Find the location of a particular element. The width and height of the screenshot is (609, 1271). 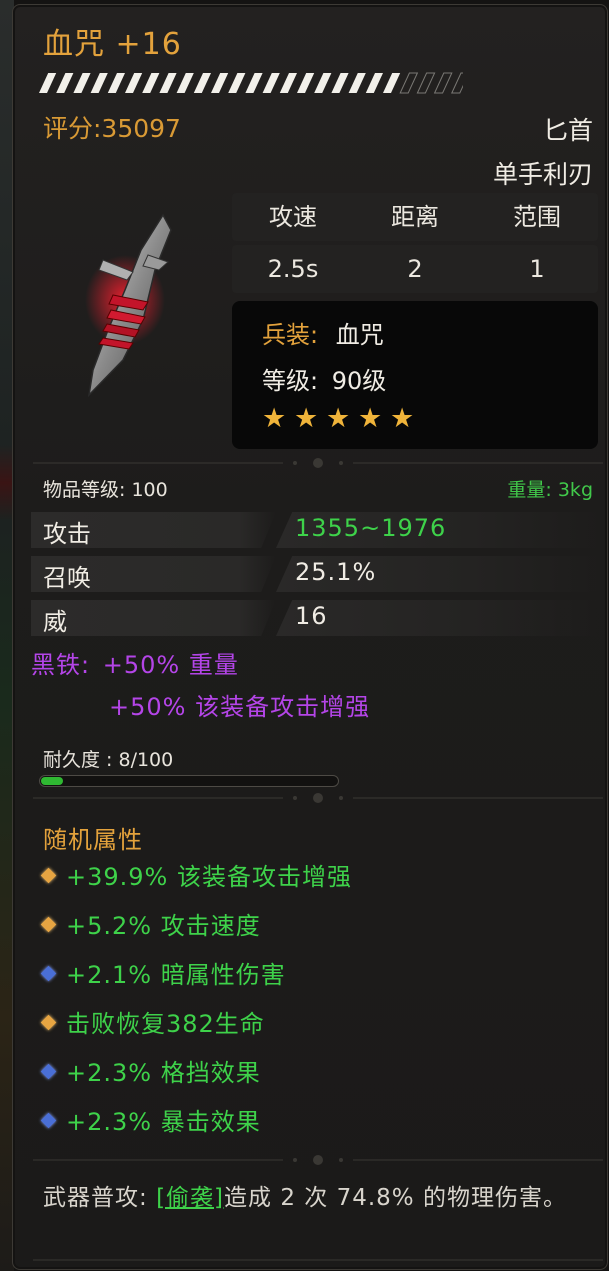

stat-value-distance: 2 is located at coordinates (415, 269).